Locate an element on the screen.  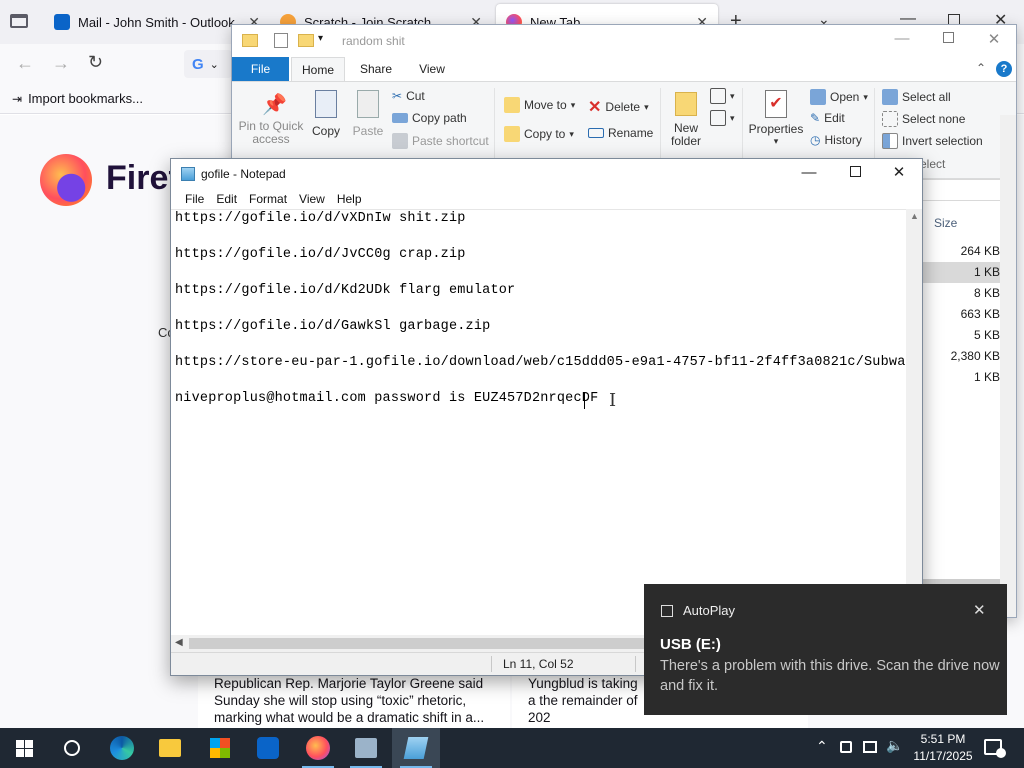
list-item: 2,380 KB is located at coordinates (963, 356).